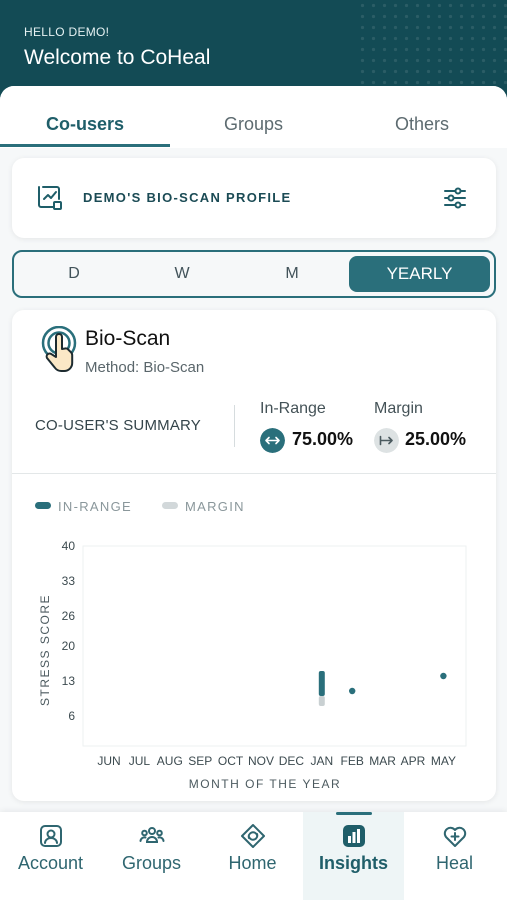  Describe the element at coordinates (74, 274) in the screenshot. I see `period-option-day: D` at that location.